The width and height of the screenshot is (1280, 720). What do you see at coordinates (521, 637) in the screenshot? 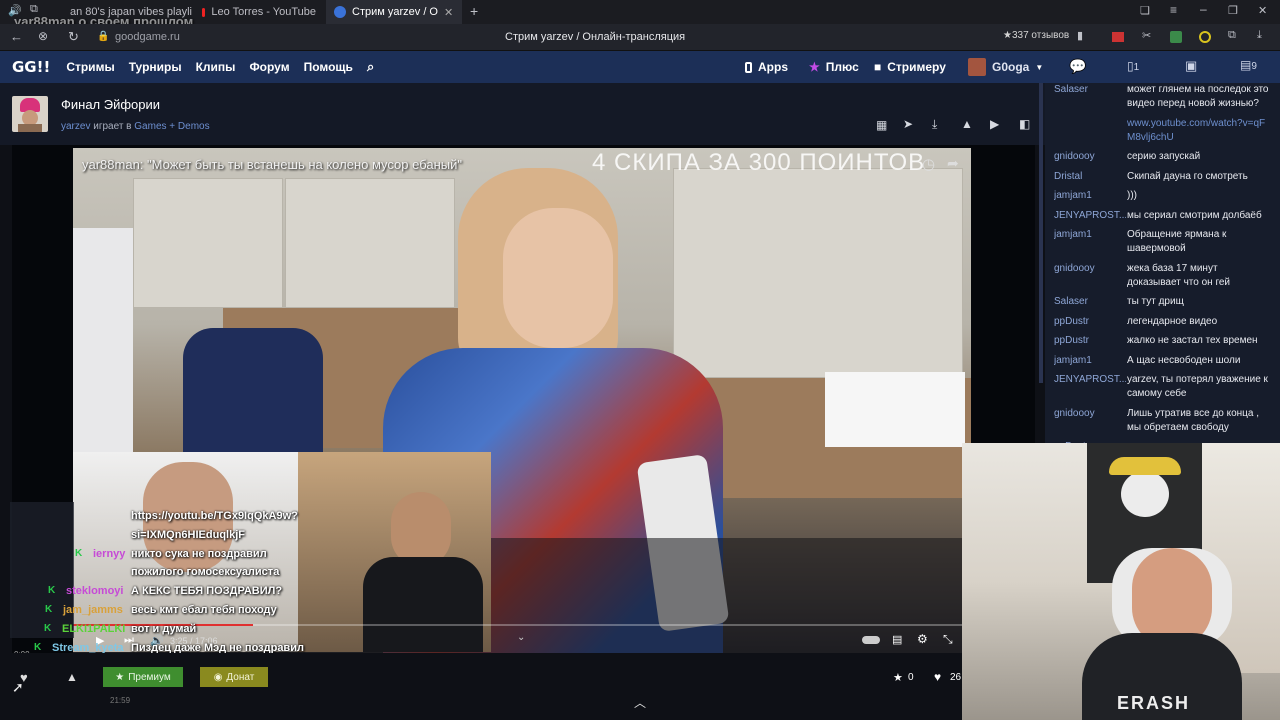
I see `chevron-down-icon: ⌄` at bounding box center [521, 637].